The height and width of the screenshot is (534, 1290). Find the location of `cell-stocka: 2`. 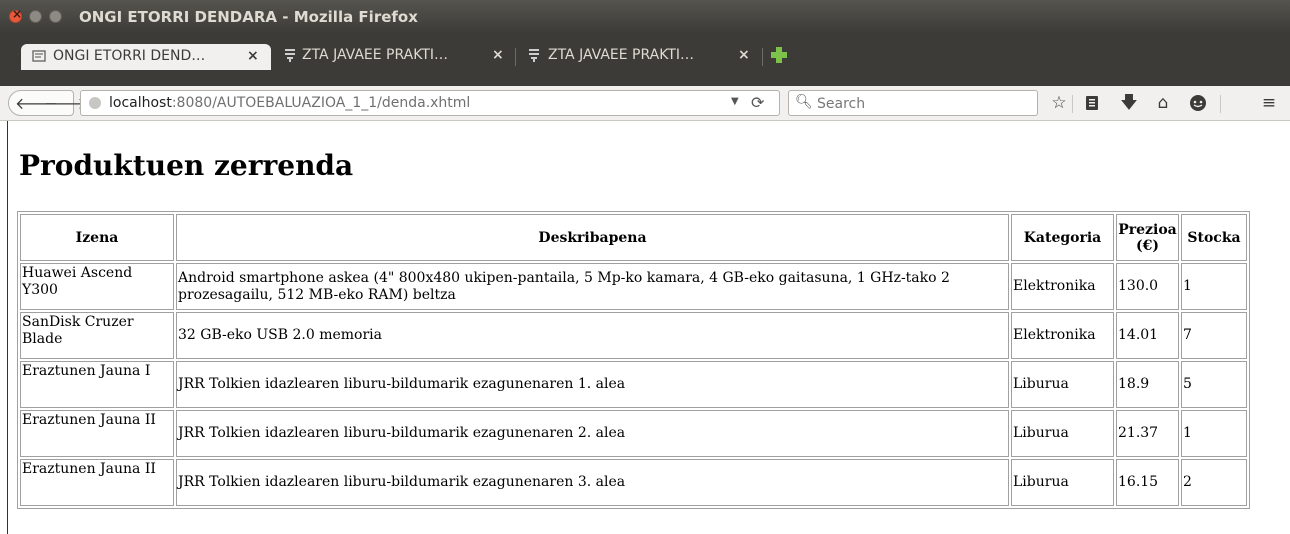

cell-stocka: 2 is located at coordinates (1214, 482).